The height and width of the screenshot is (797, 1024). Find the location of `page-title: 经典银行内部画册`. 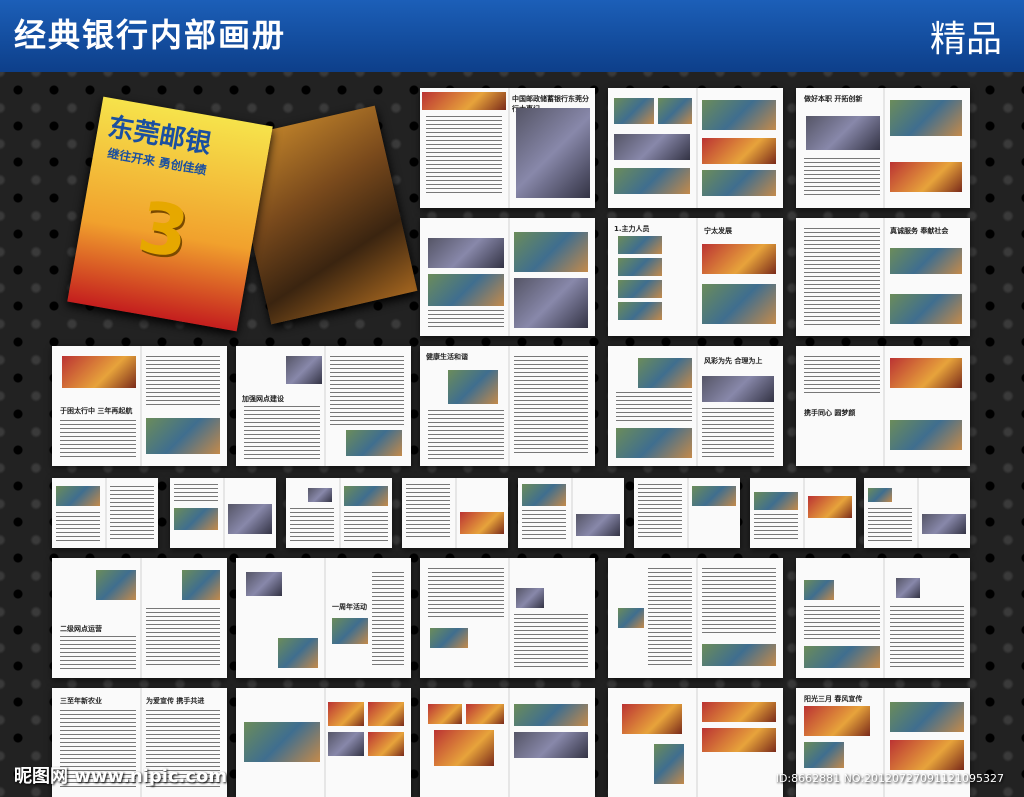

page-title: 经典银行内部画册 is located at coordinates (150, 35).